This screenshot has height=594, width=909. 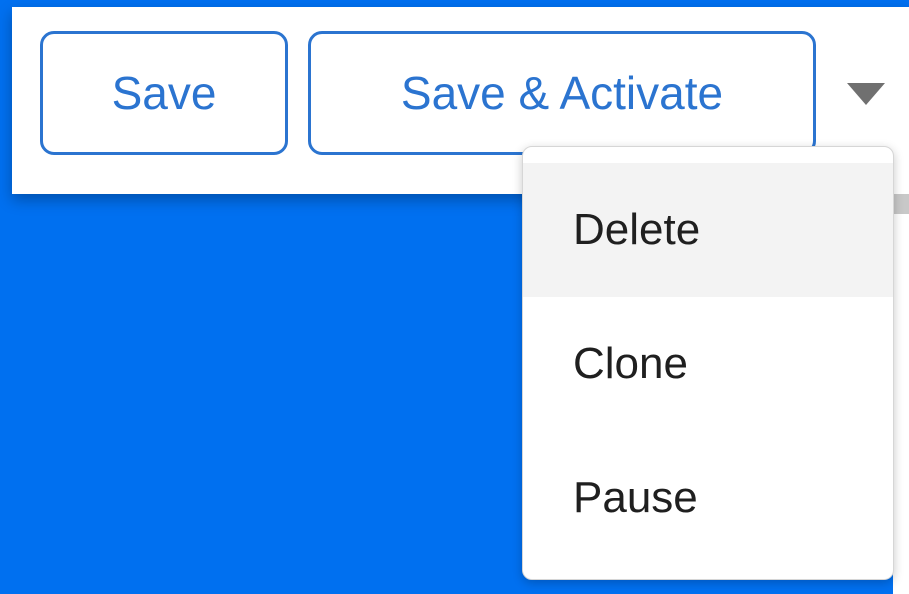 What do you see at coordinates (901, 204) in the screenshot?
I see `scrollbar-thumb` at bounding box center [901, 204].